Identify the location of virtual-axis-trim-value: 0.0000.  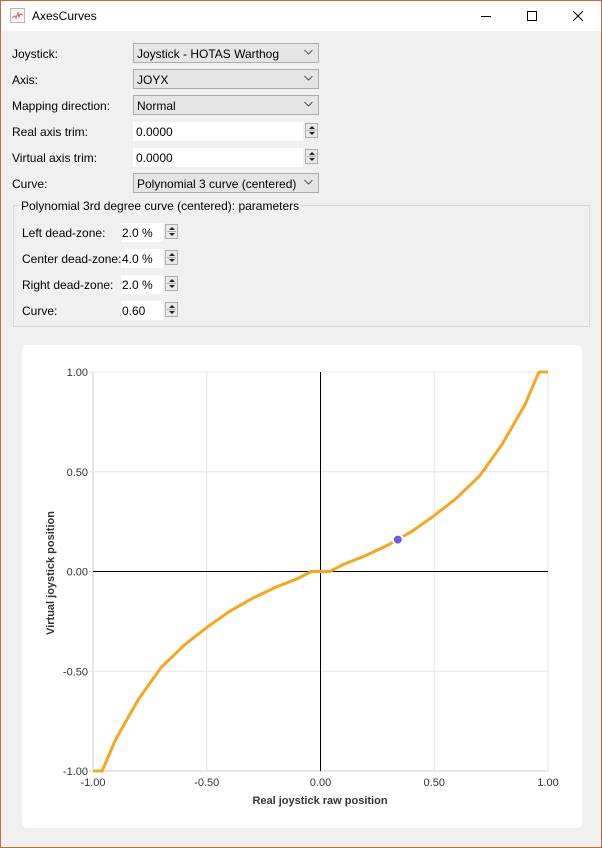
(154, 158).